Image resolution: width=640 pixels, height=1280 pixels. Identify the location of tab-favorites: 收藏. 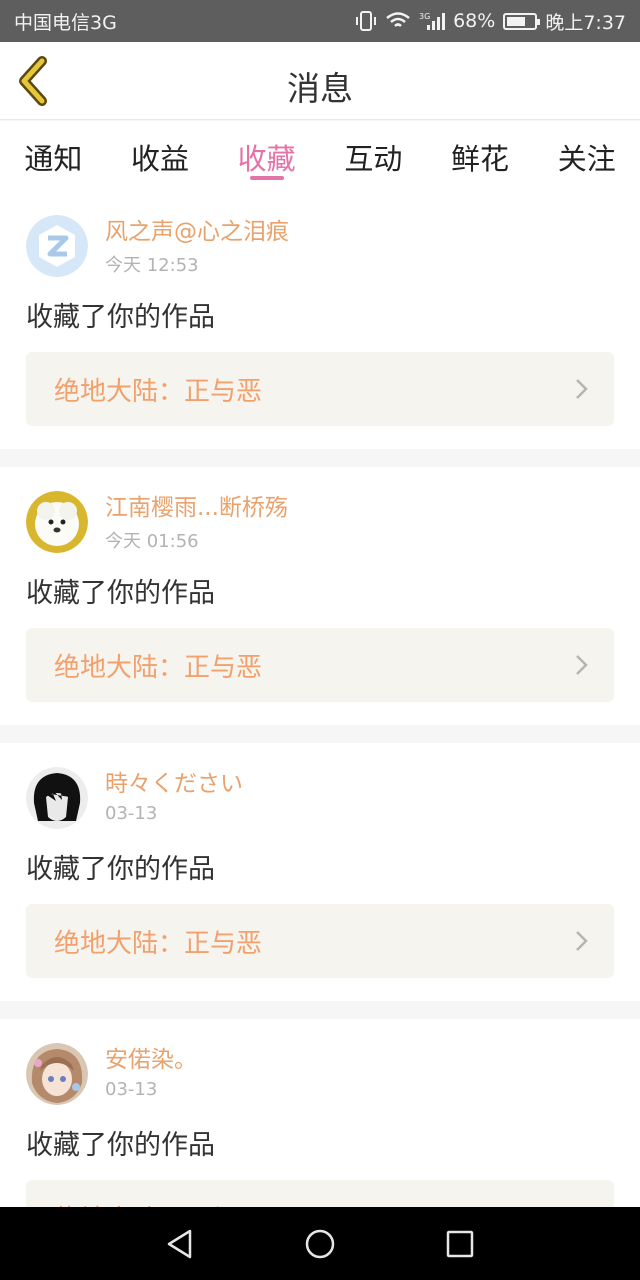
(266, 156).